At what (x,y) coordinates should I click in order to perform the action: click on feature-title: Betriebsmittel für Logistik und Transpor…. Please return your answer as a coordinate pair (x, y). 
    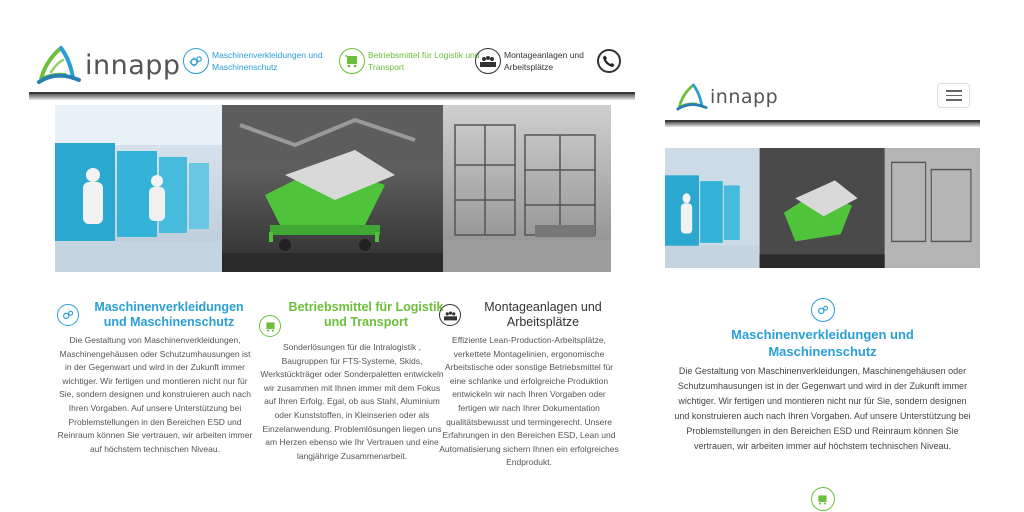
    Looking at the image, I should click on (366, 314).